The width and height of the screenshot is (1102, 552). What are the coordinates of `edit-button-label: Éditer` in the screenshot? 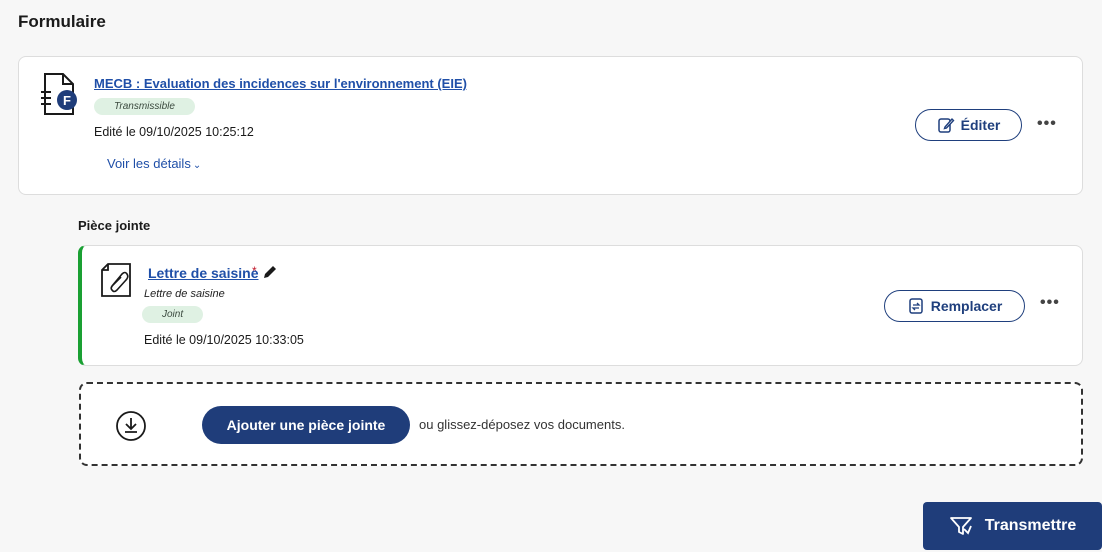 It's located at (980, 125).